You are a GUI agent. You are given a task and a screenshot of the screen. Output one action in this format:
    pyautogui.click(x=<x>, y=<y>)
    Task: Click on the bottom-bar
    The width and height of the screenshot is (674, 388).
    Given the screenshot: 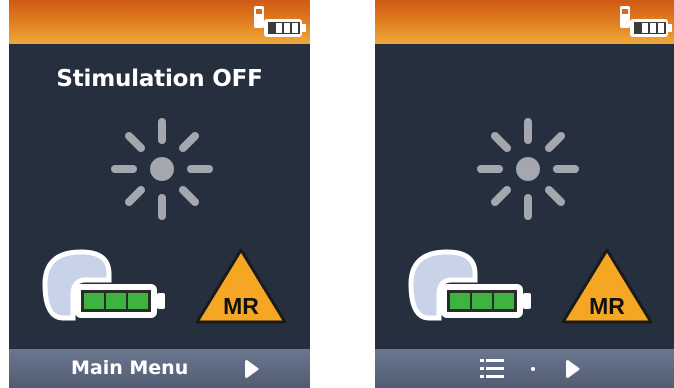 What is the action you would take?
    pyautogui.click(x=524, y=368)
    